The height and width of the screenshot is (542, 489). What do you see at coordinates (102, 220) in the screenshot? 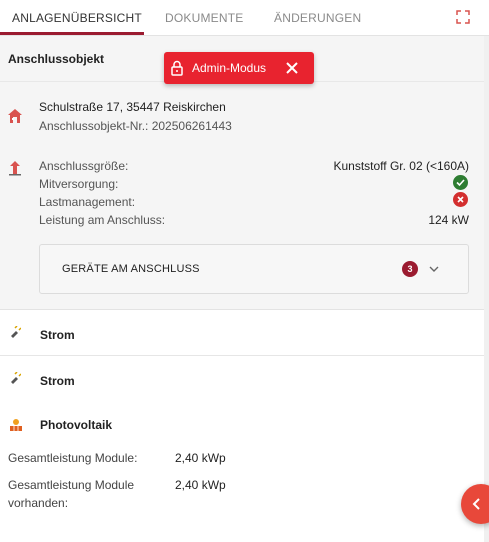
I see `power-label: Leistung am Anschluss:` at bounding box center [102, 220].